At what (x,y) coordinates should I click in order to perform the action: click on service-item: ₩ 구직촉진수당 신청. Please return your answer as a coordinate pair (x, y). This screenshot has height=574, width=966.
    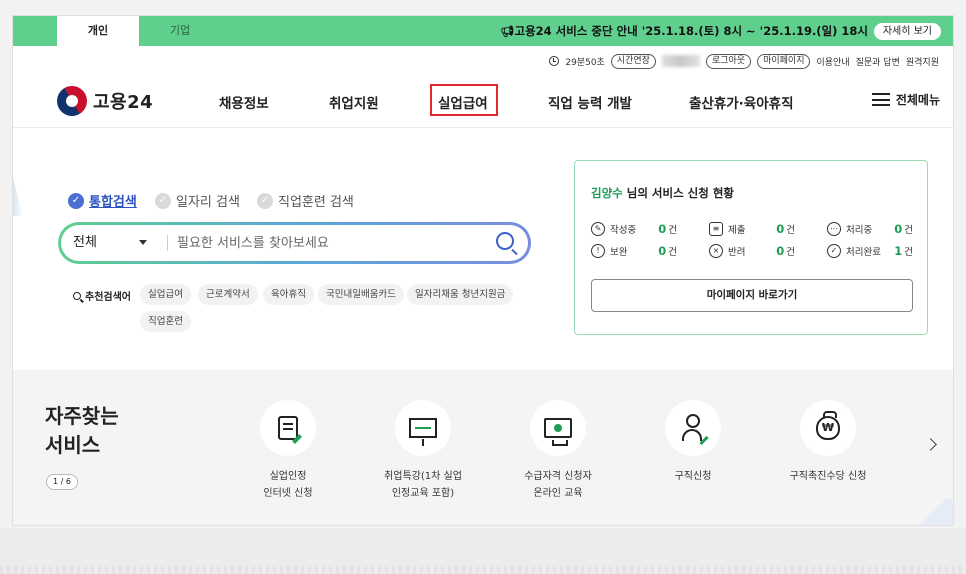
    Looking at the image, I should click on (828, 442).